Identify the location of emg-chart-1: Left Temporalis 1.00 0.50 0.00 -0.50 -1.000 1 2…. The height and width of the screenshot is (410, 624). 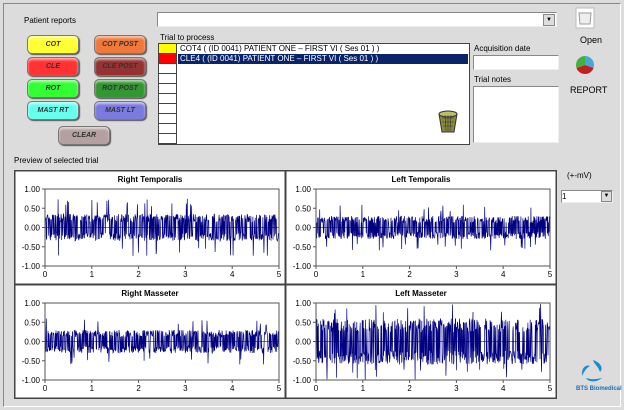
(421, 227).